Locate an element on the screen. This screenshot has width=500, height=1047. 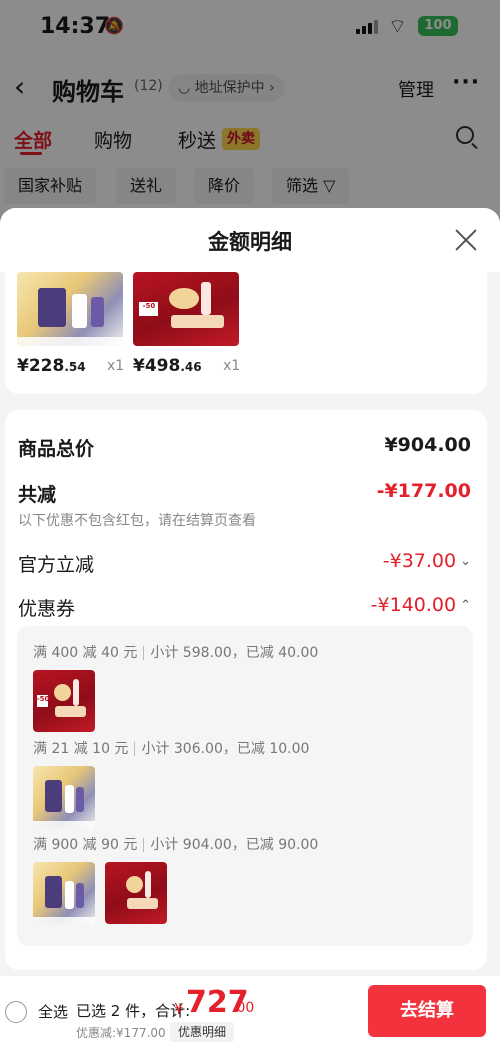
coupon-detail: 小计 598.00，已减 40.00 is located at coordinates (234, 653).